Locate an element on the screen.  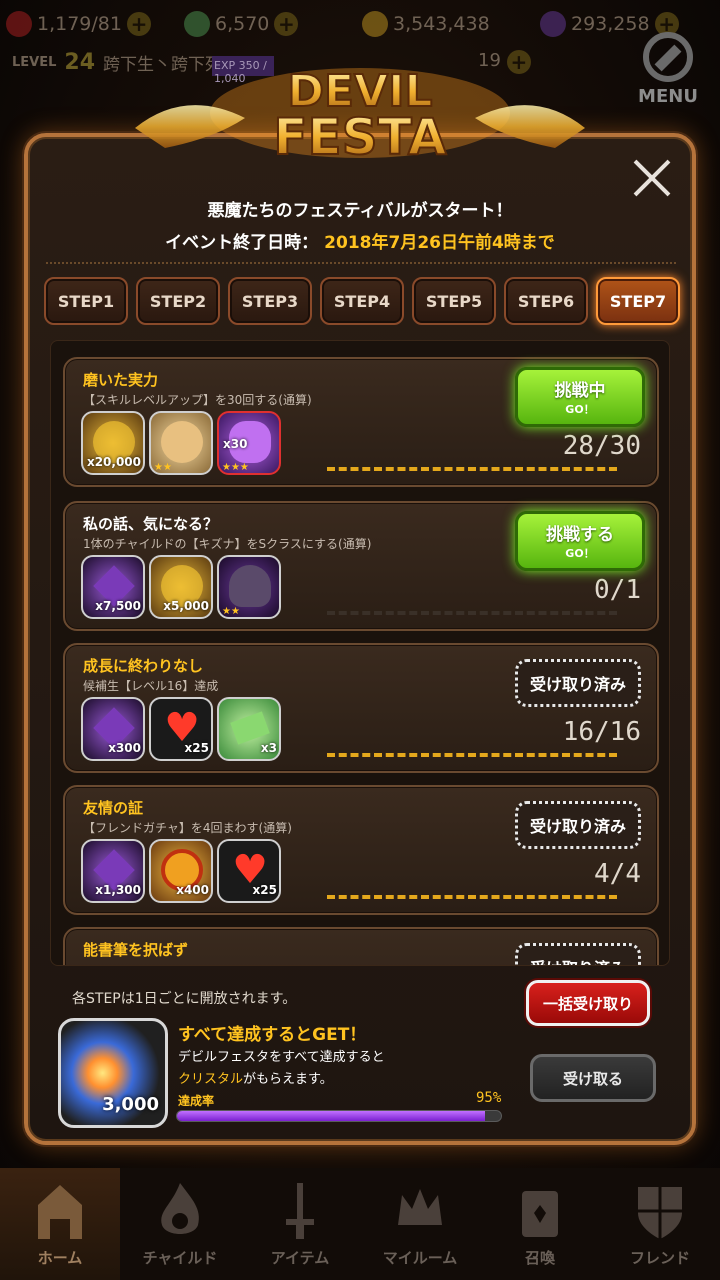
crown-icon is located at coordinates (420, 1207).